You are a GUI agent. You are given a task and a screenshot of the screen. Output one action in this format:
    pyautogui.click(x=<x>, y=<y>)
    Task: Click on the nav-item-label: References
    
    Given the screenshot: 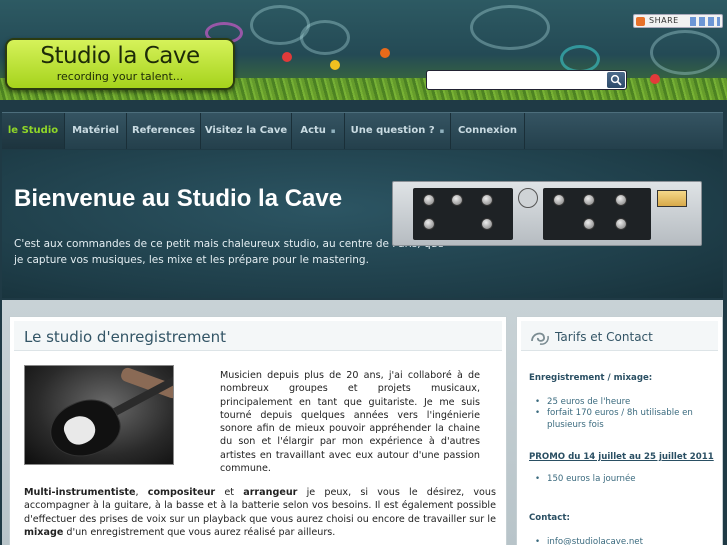 What is the action you would take?
    pyautogui.click(x=163, y=130)
    